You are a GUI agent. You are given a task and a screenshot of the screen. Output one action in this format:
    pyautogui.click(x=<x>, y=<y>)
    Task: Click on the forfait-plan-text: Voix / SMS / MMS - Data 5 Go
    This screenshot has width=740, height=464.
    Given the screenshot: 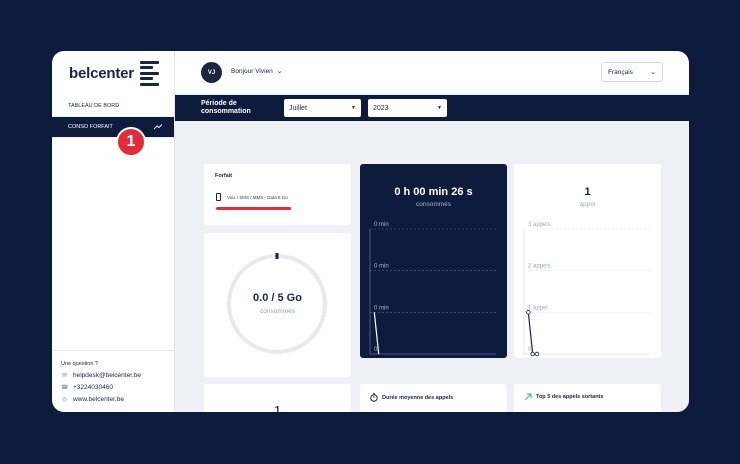 What is the action you would take?
    pyautogui.click(x=257, y=197)
    